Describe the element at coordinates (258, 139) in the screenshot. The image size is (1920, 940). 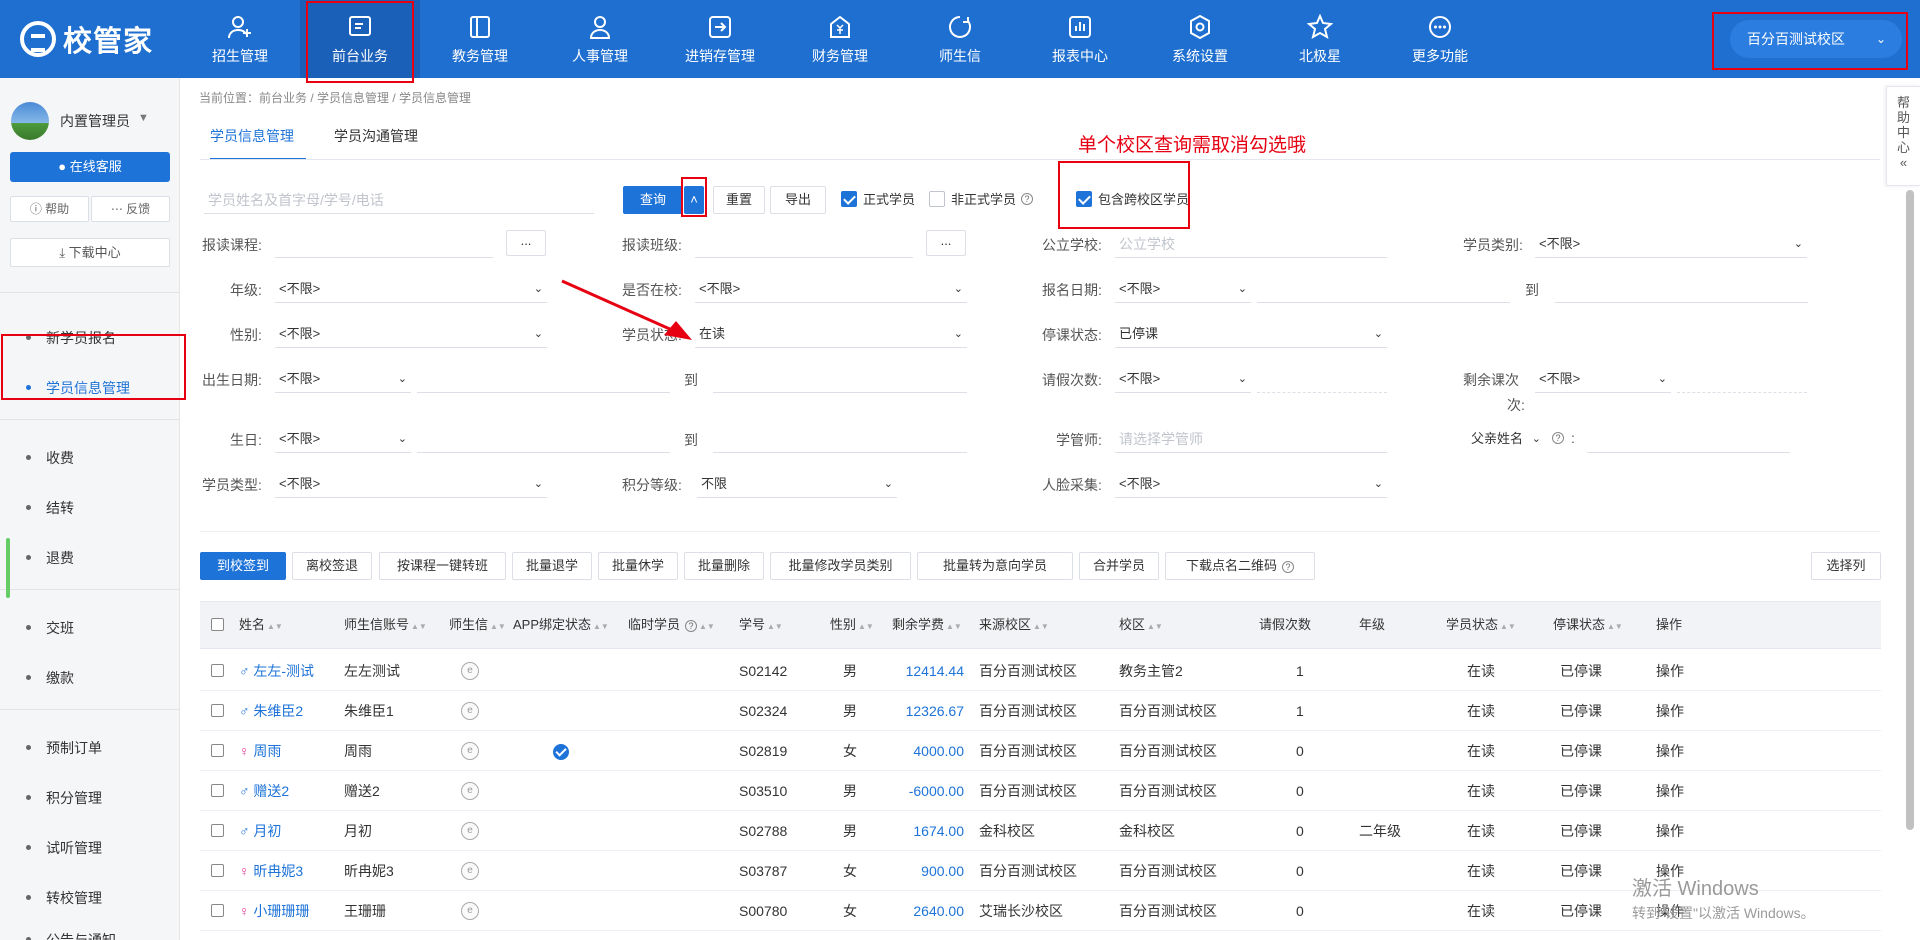
I see `tab-student-info: 学员信息管理` at that location.